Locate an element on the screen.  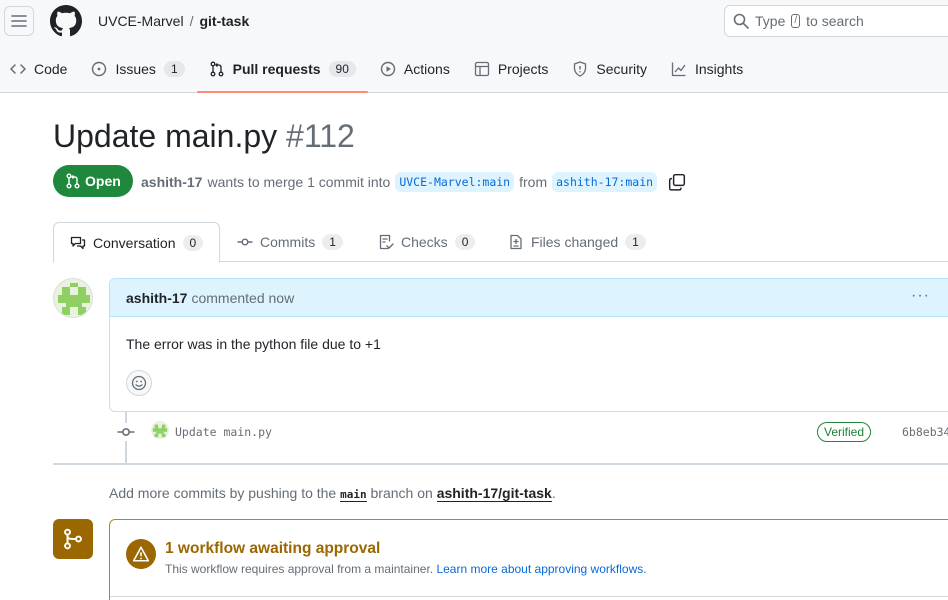
head-branch: ashith-17:main is located at coordinates (605, 182).